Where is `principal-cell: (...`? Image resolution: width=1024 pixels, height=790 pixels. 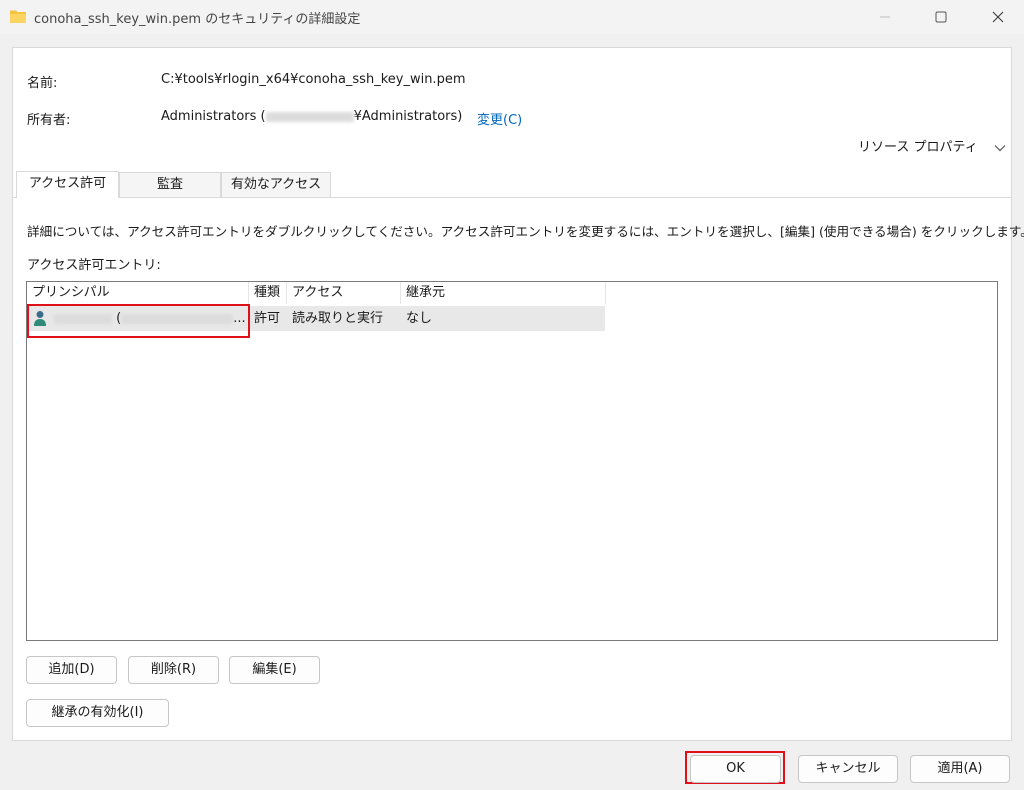
principal-cell: (... is located at coordinates (149, 318).